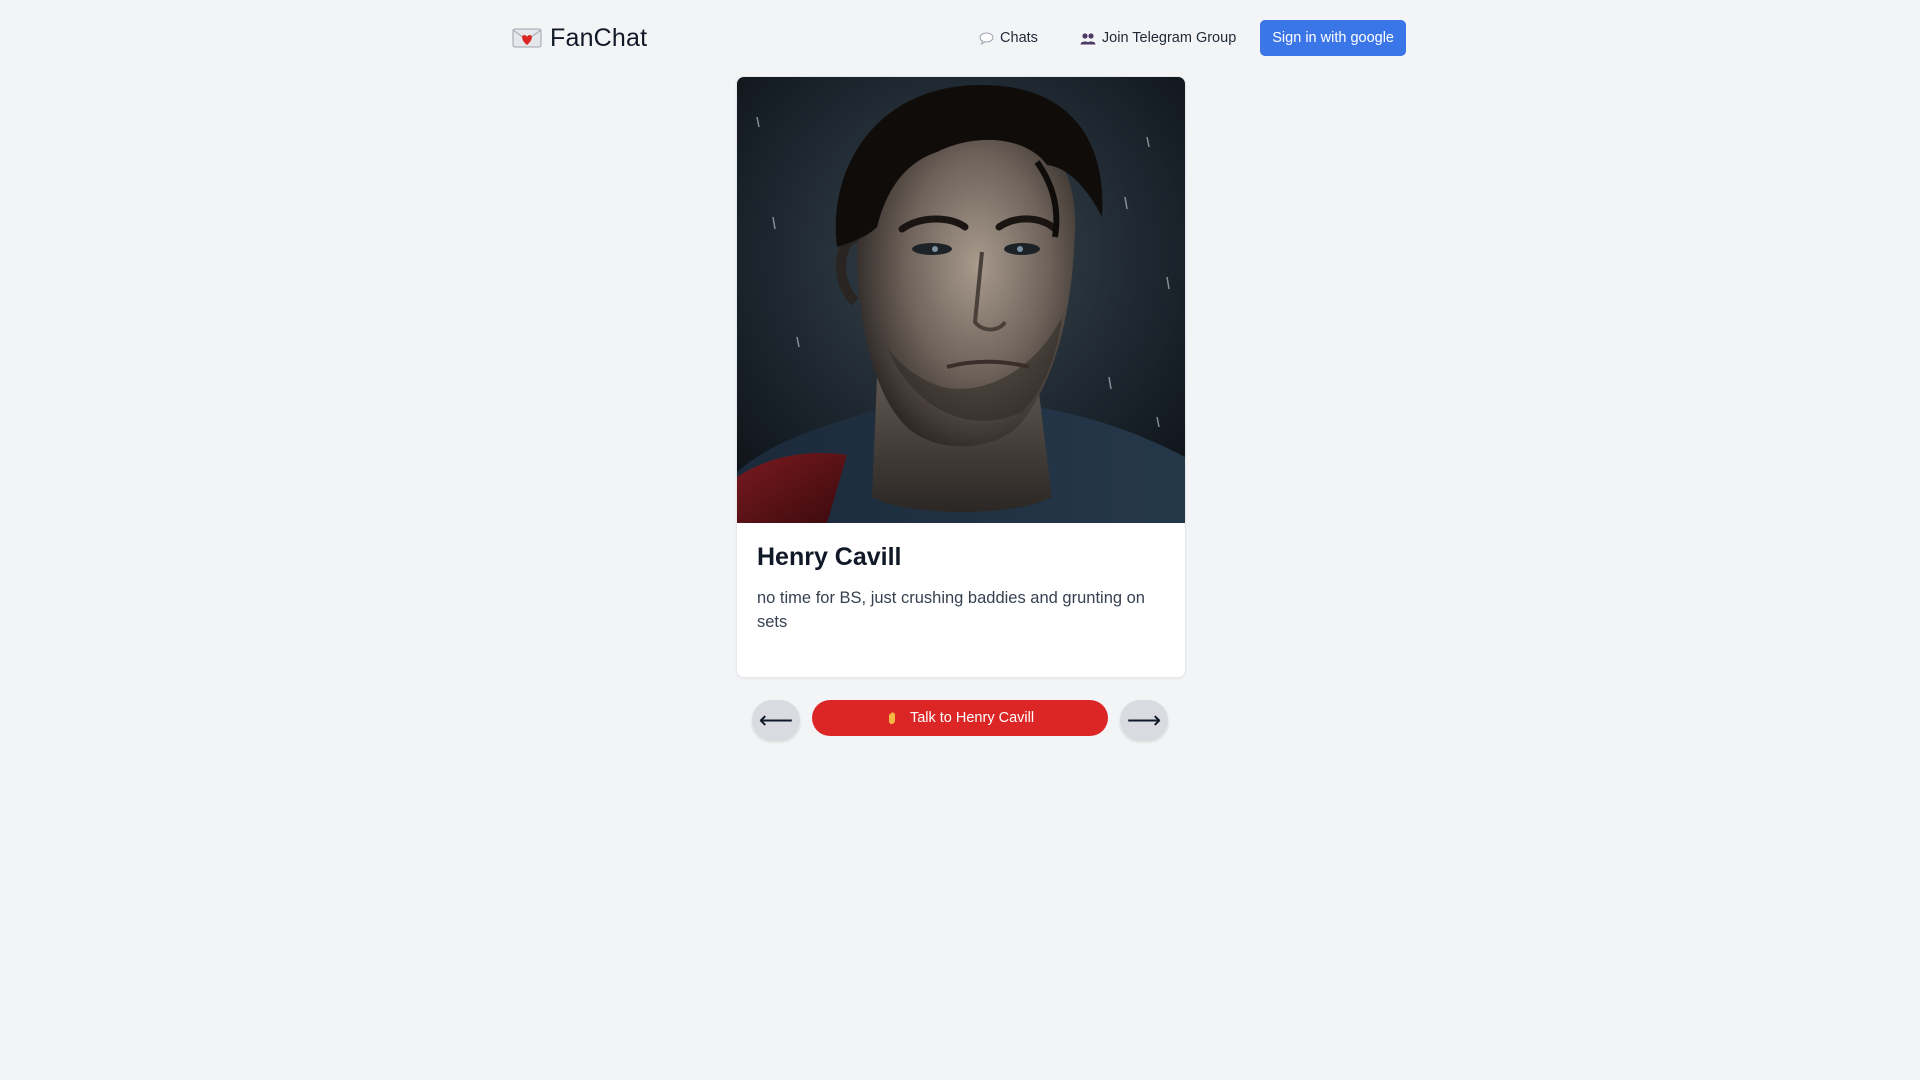 The image size is (1920, 1080). I want to click on nav-telegram-label: Join Telegram Group, so click(1169, 38).